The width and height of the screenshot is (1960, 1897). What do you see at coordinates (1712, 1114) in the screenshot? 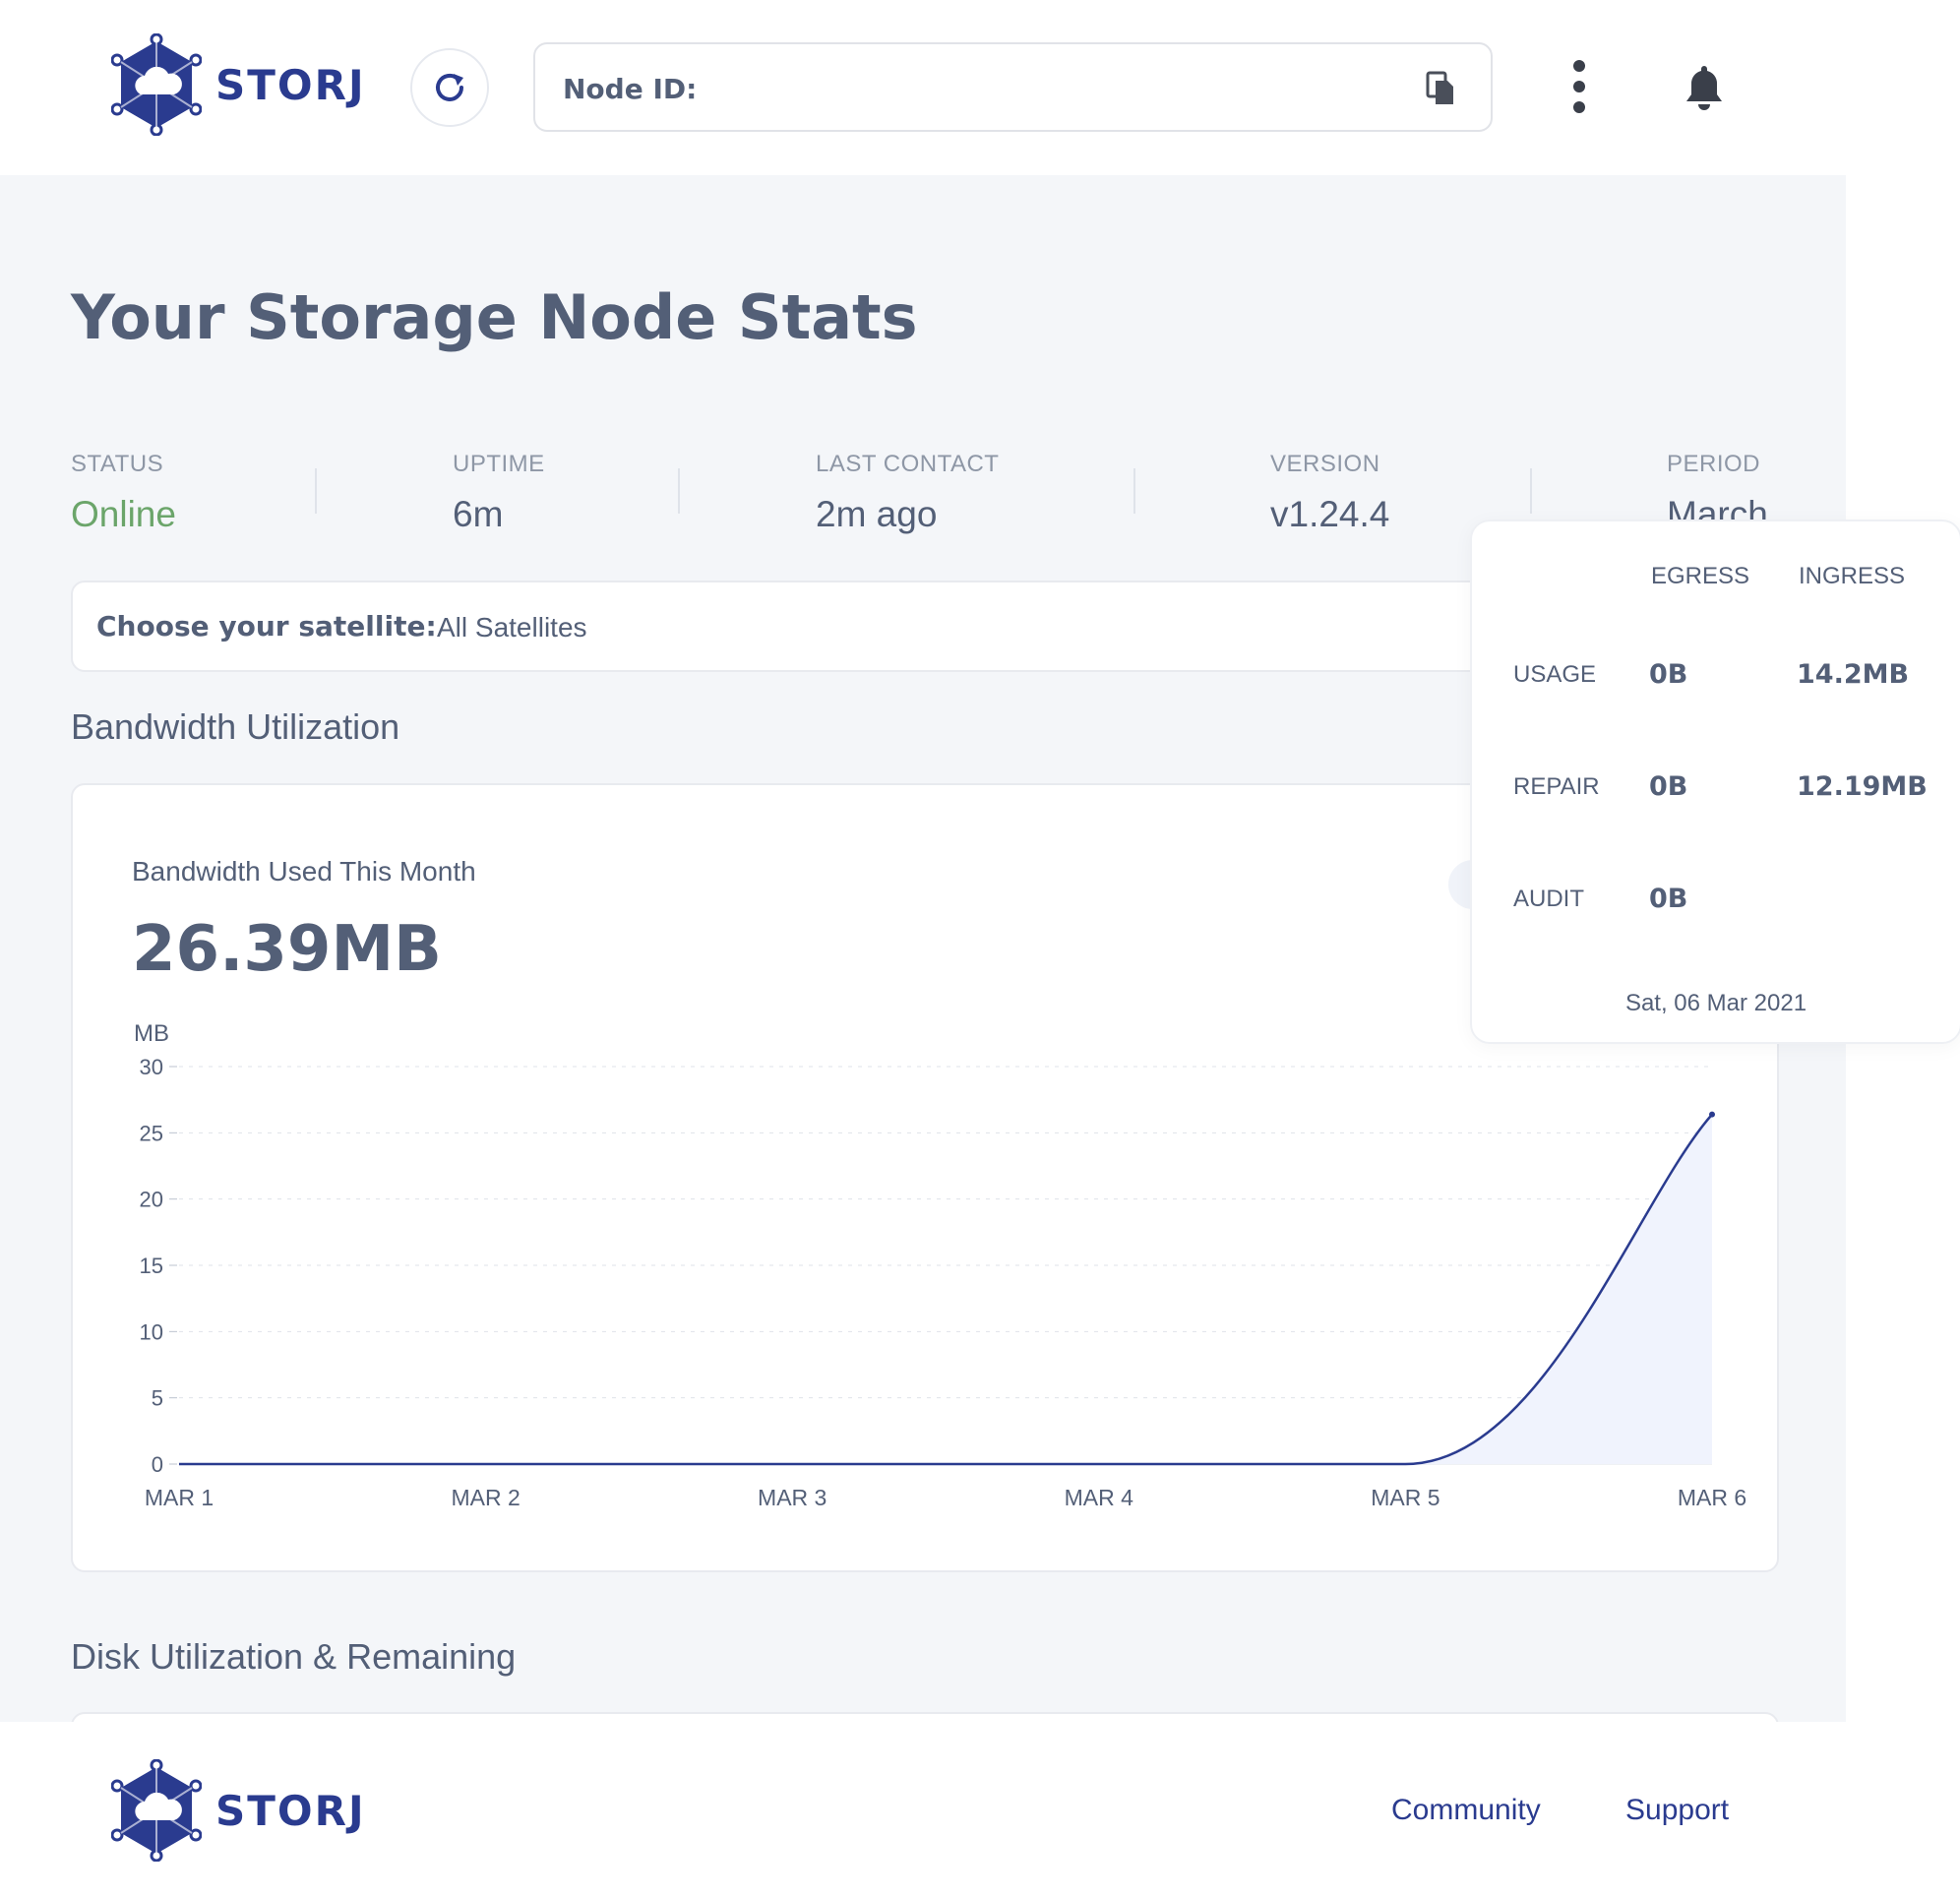
I see `data-point` at bounding box center [1712, 1114].